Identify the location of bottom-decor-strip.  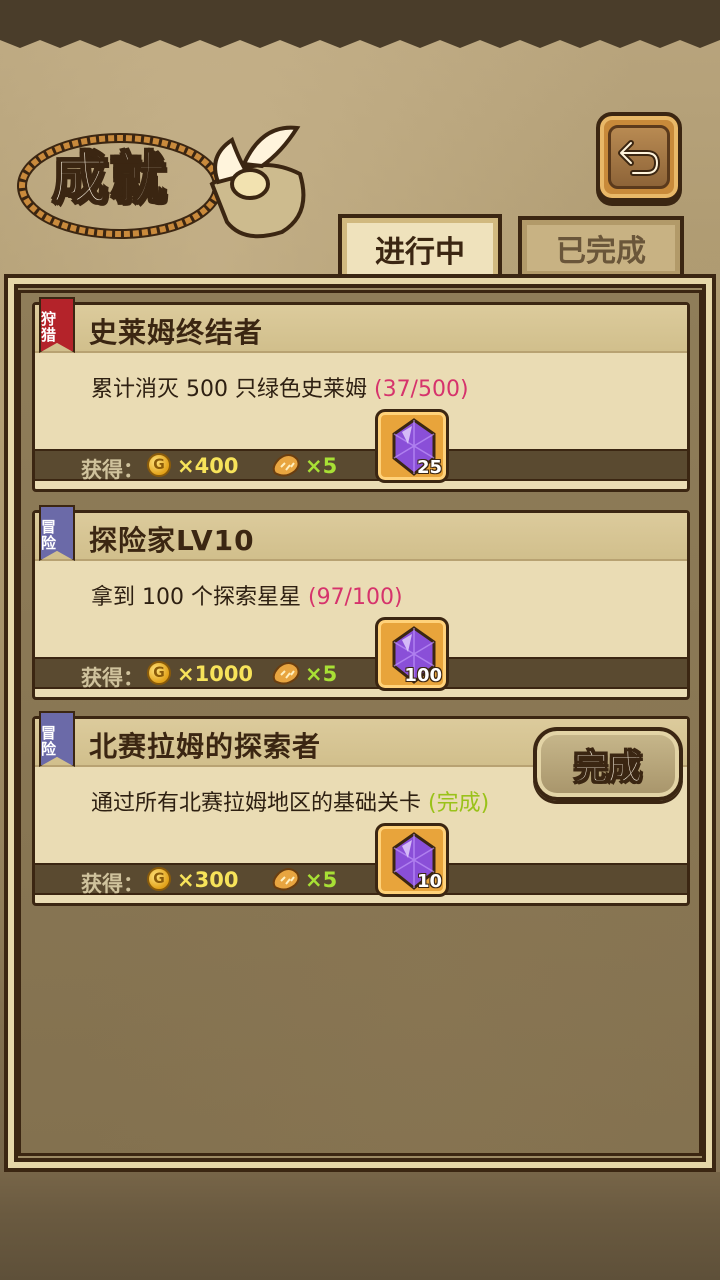
(360, 1226).